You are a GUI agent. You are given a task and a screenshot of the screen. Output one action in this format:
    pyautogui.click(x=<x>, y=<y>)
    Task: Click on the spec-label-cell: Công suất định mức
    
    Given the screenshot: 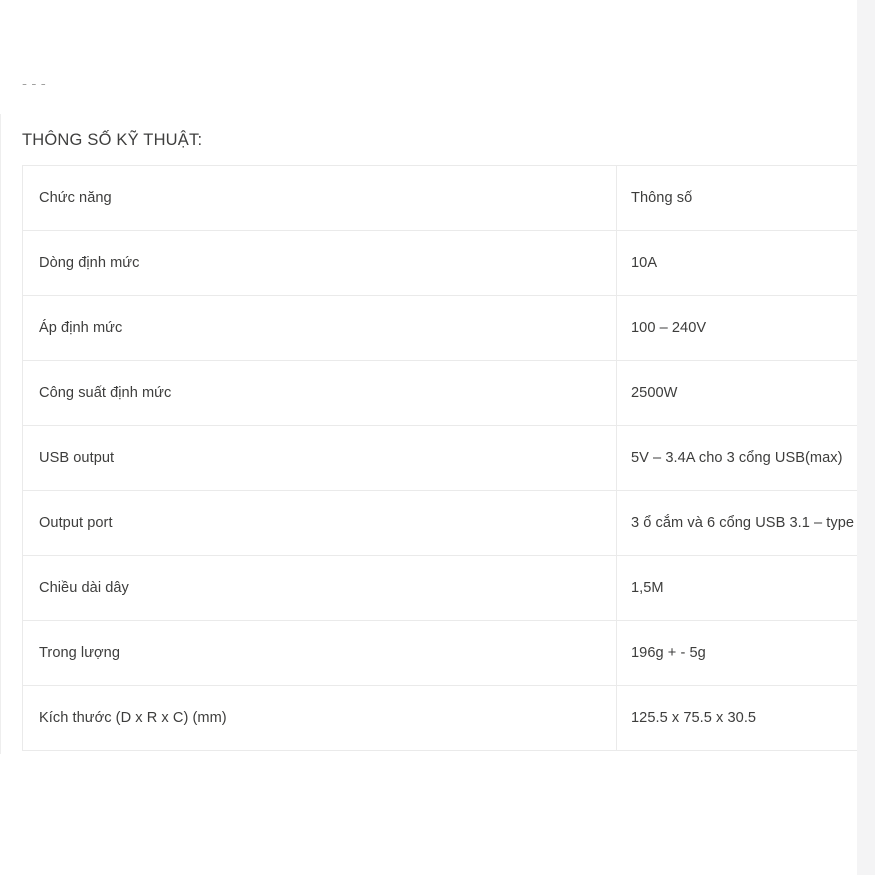 What is the action you would take?
    pyautogui.click(x=319, y=393)
    